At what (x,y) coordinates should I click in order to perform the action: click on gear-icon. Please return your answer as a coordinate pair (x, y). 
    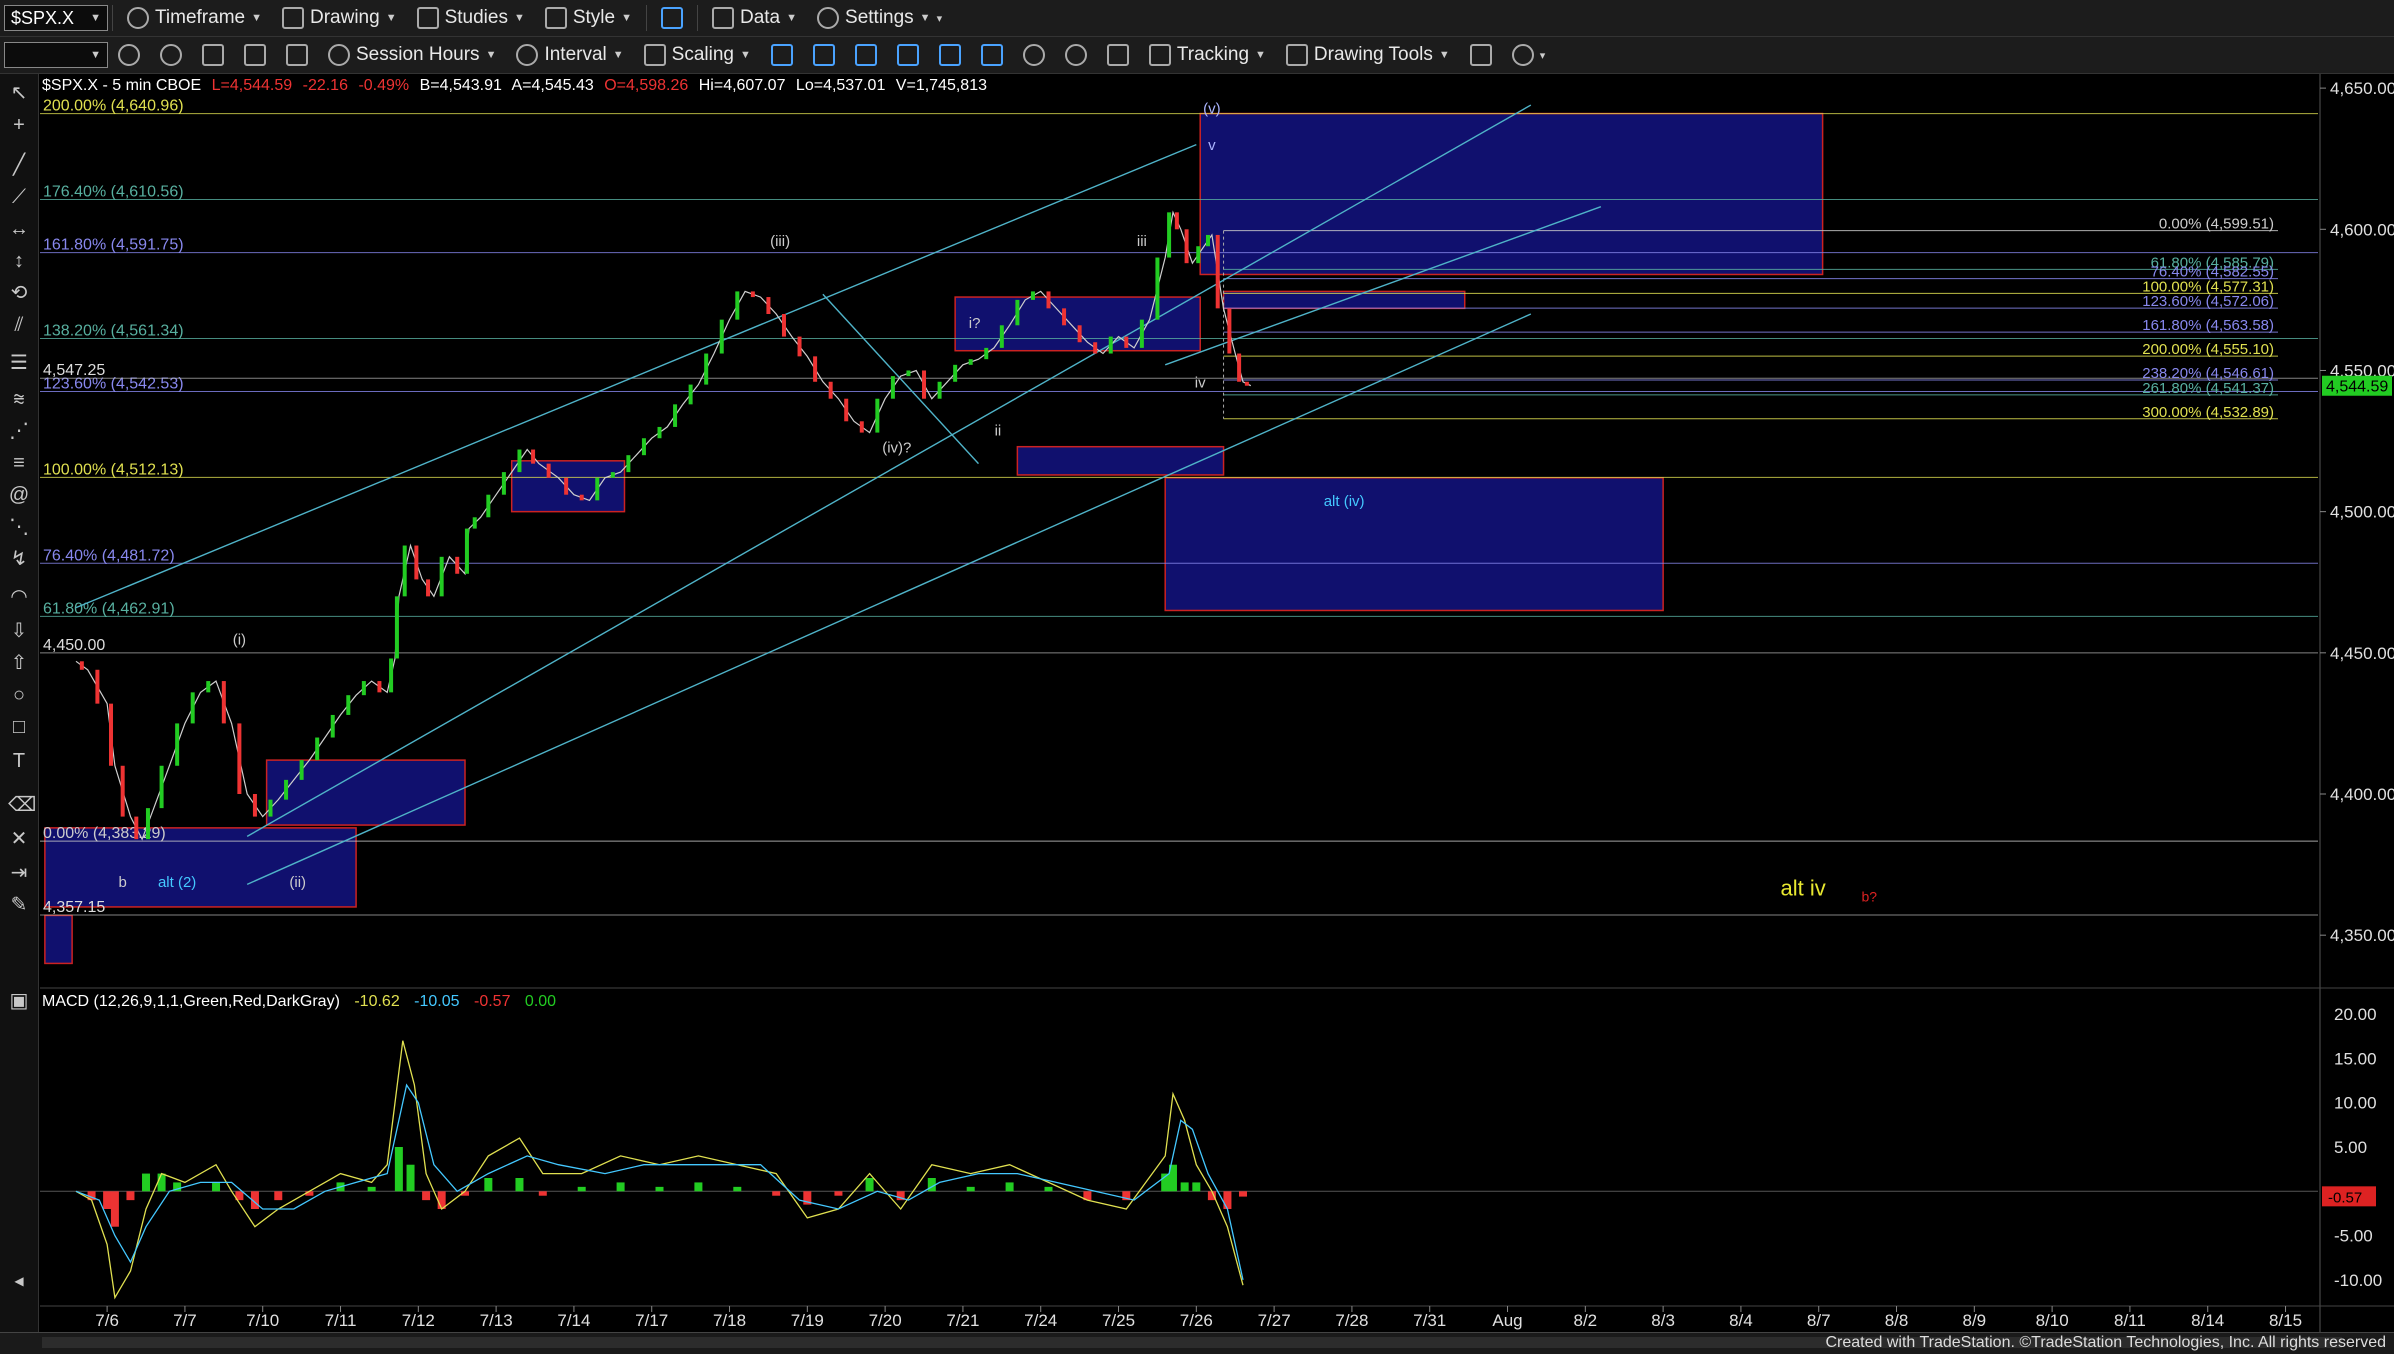
    Looking at the image, I should click on (828, 18).